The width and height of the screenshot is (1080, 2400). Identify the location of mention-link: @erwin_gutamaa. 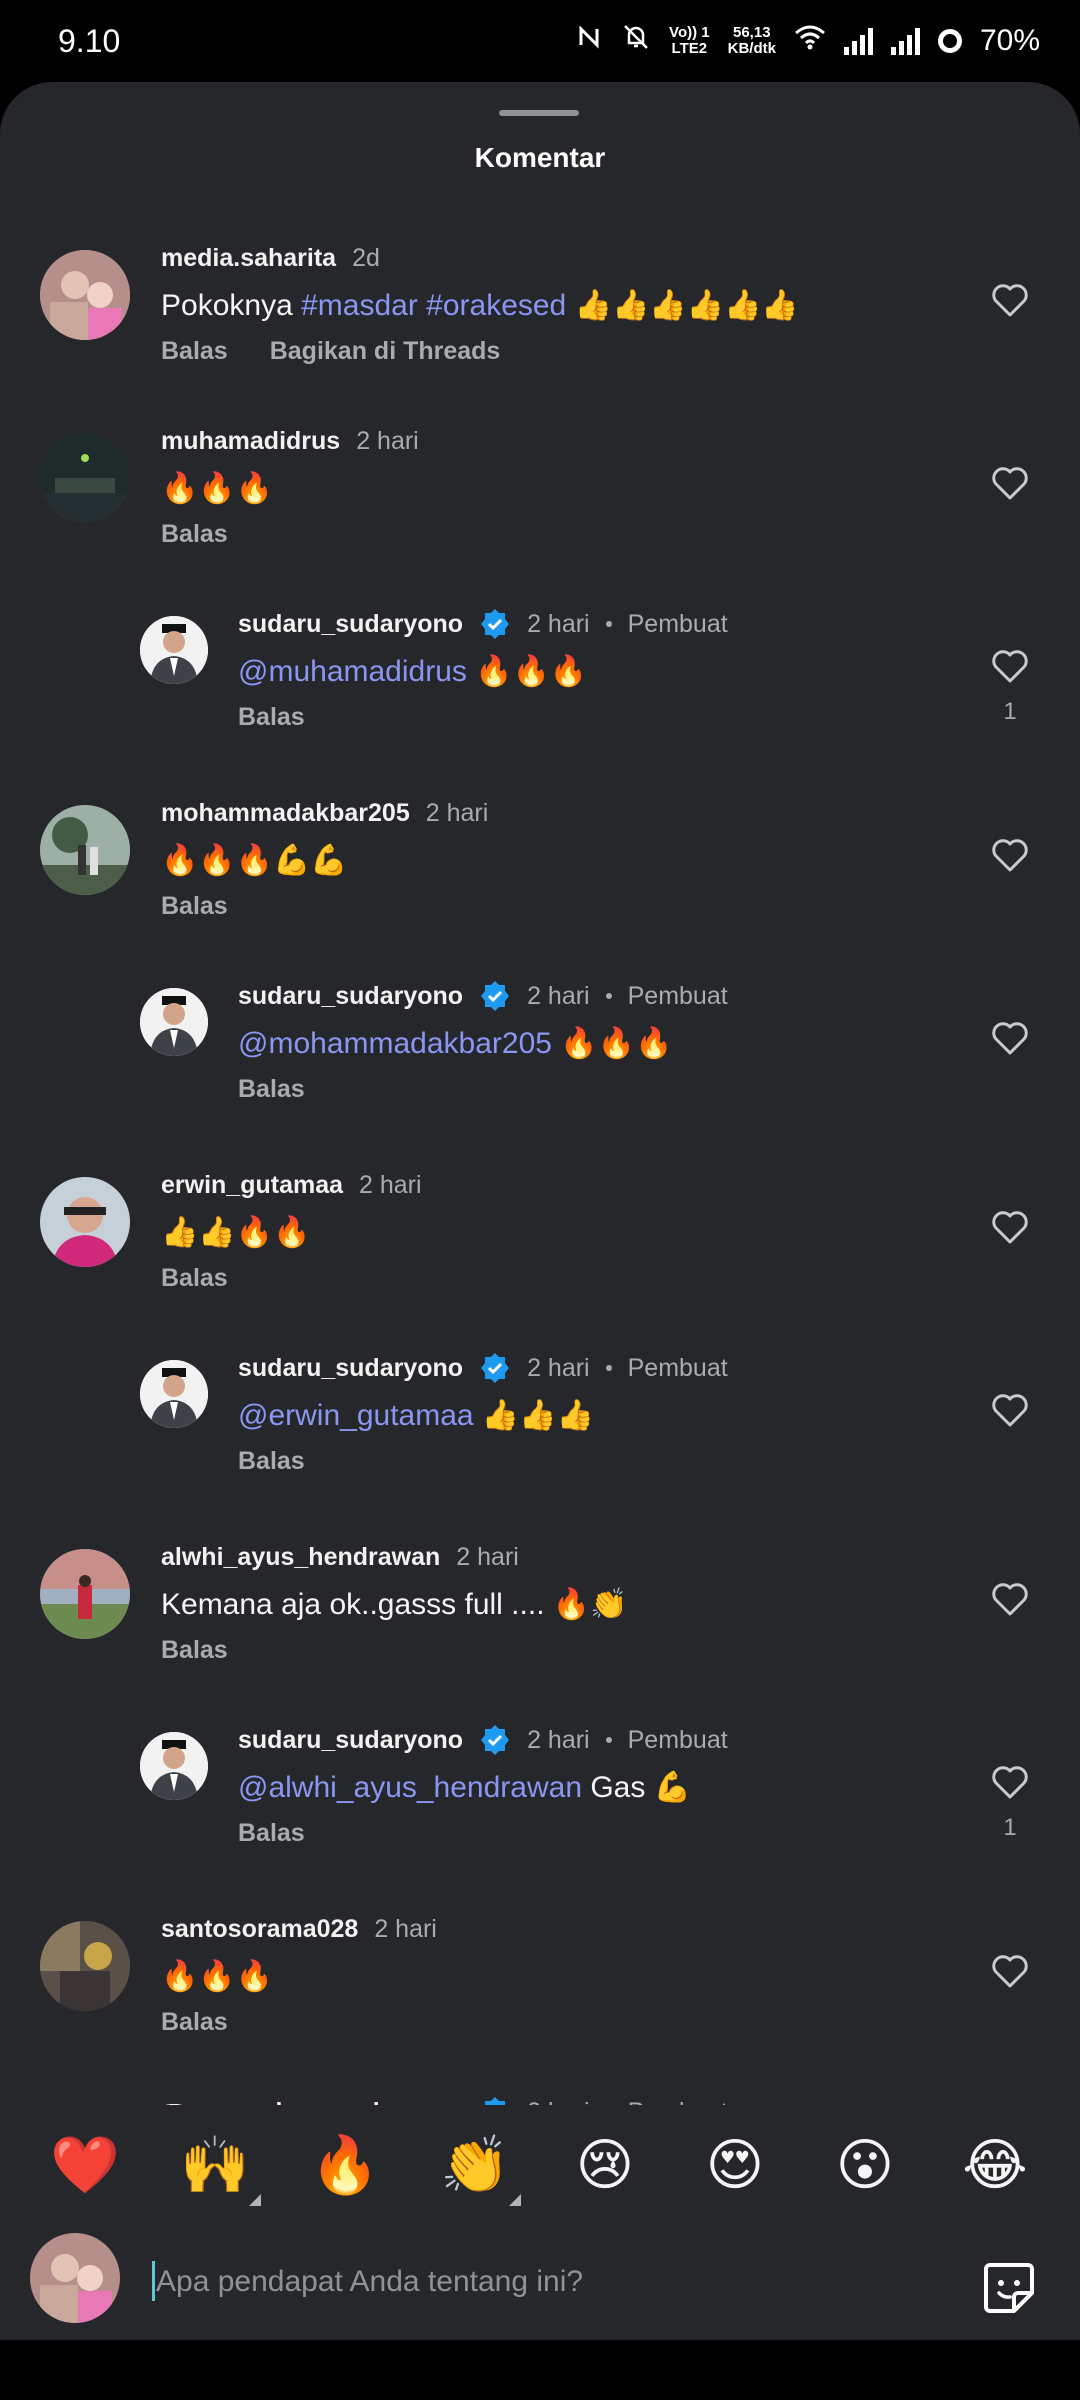
(356, 1415).